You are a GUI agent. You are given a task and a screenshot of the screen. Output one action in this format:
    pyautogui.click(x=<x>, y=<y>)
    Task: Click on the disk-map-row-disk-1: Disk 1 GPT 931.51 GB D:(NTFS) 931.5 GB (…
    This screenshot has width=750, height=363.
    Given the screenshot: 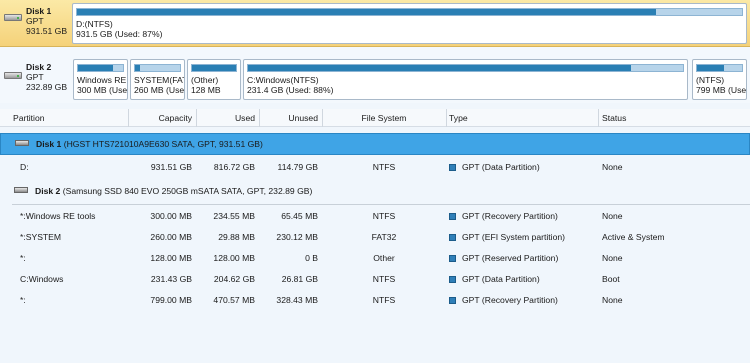 What is the action you would take?
    pyautogui.click(x=375, y=23)
    